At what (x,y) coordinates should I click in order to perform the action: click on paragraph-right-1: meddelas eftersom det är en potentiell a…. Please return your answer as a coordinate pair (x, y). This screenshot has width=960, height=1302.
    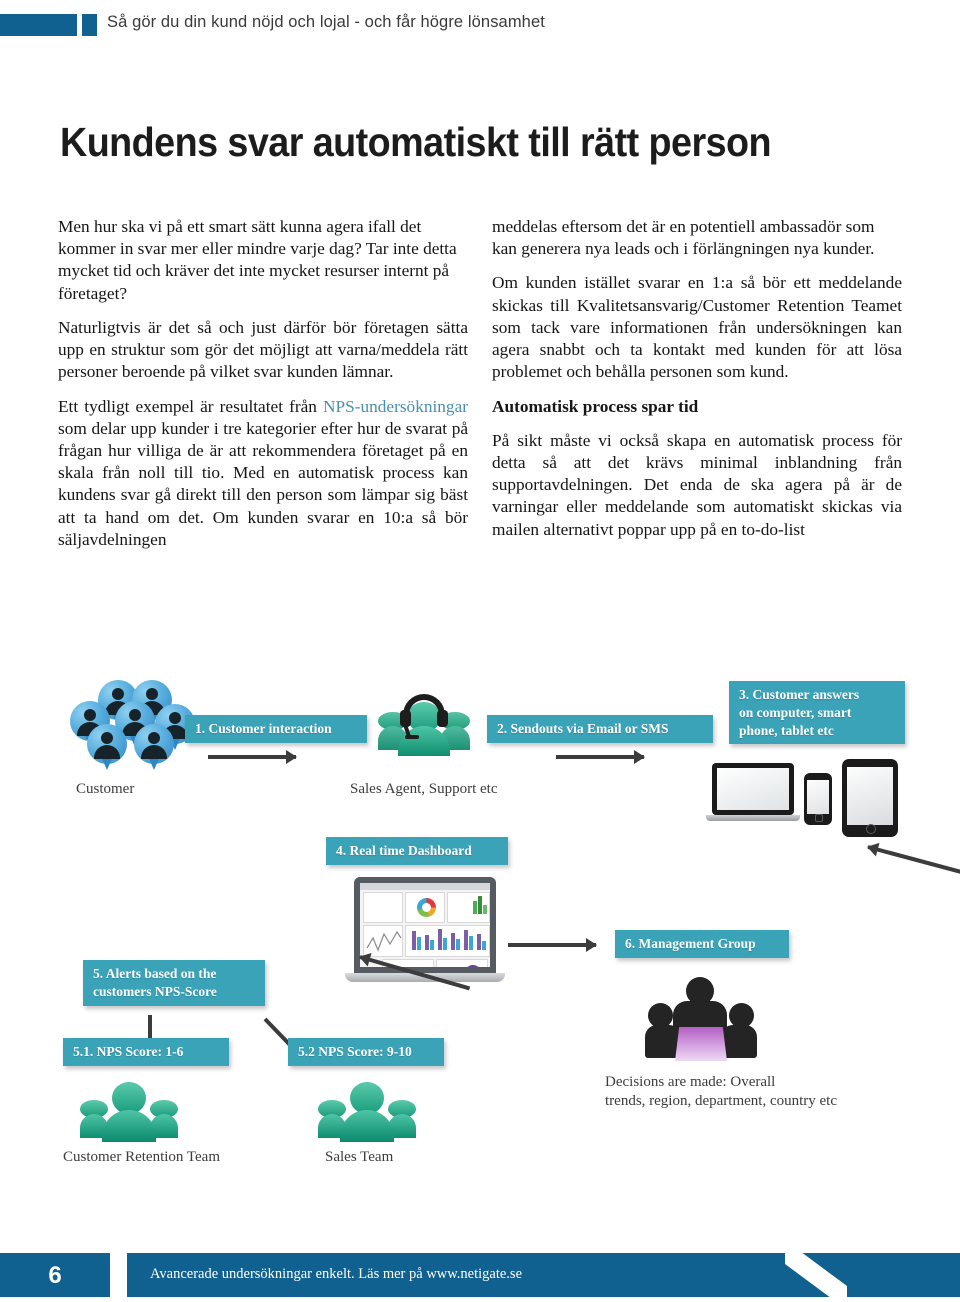
    Looking at the image, I should click on (683, 238).